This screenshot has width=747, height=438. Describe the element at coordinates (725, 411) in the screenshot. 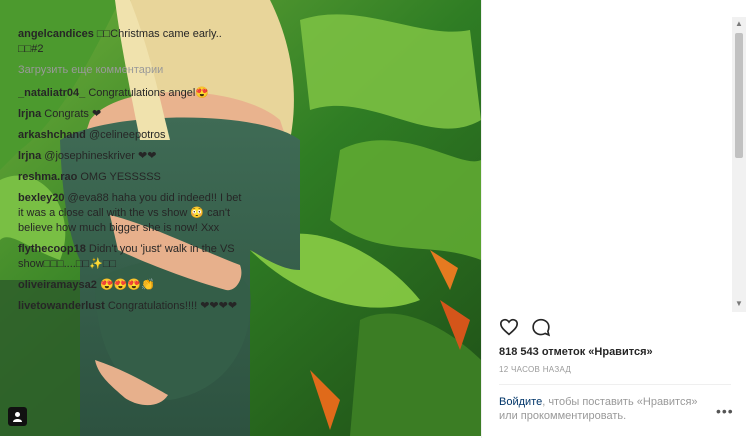

I see `more-options-icon: •••` at that location.